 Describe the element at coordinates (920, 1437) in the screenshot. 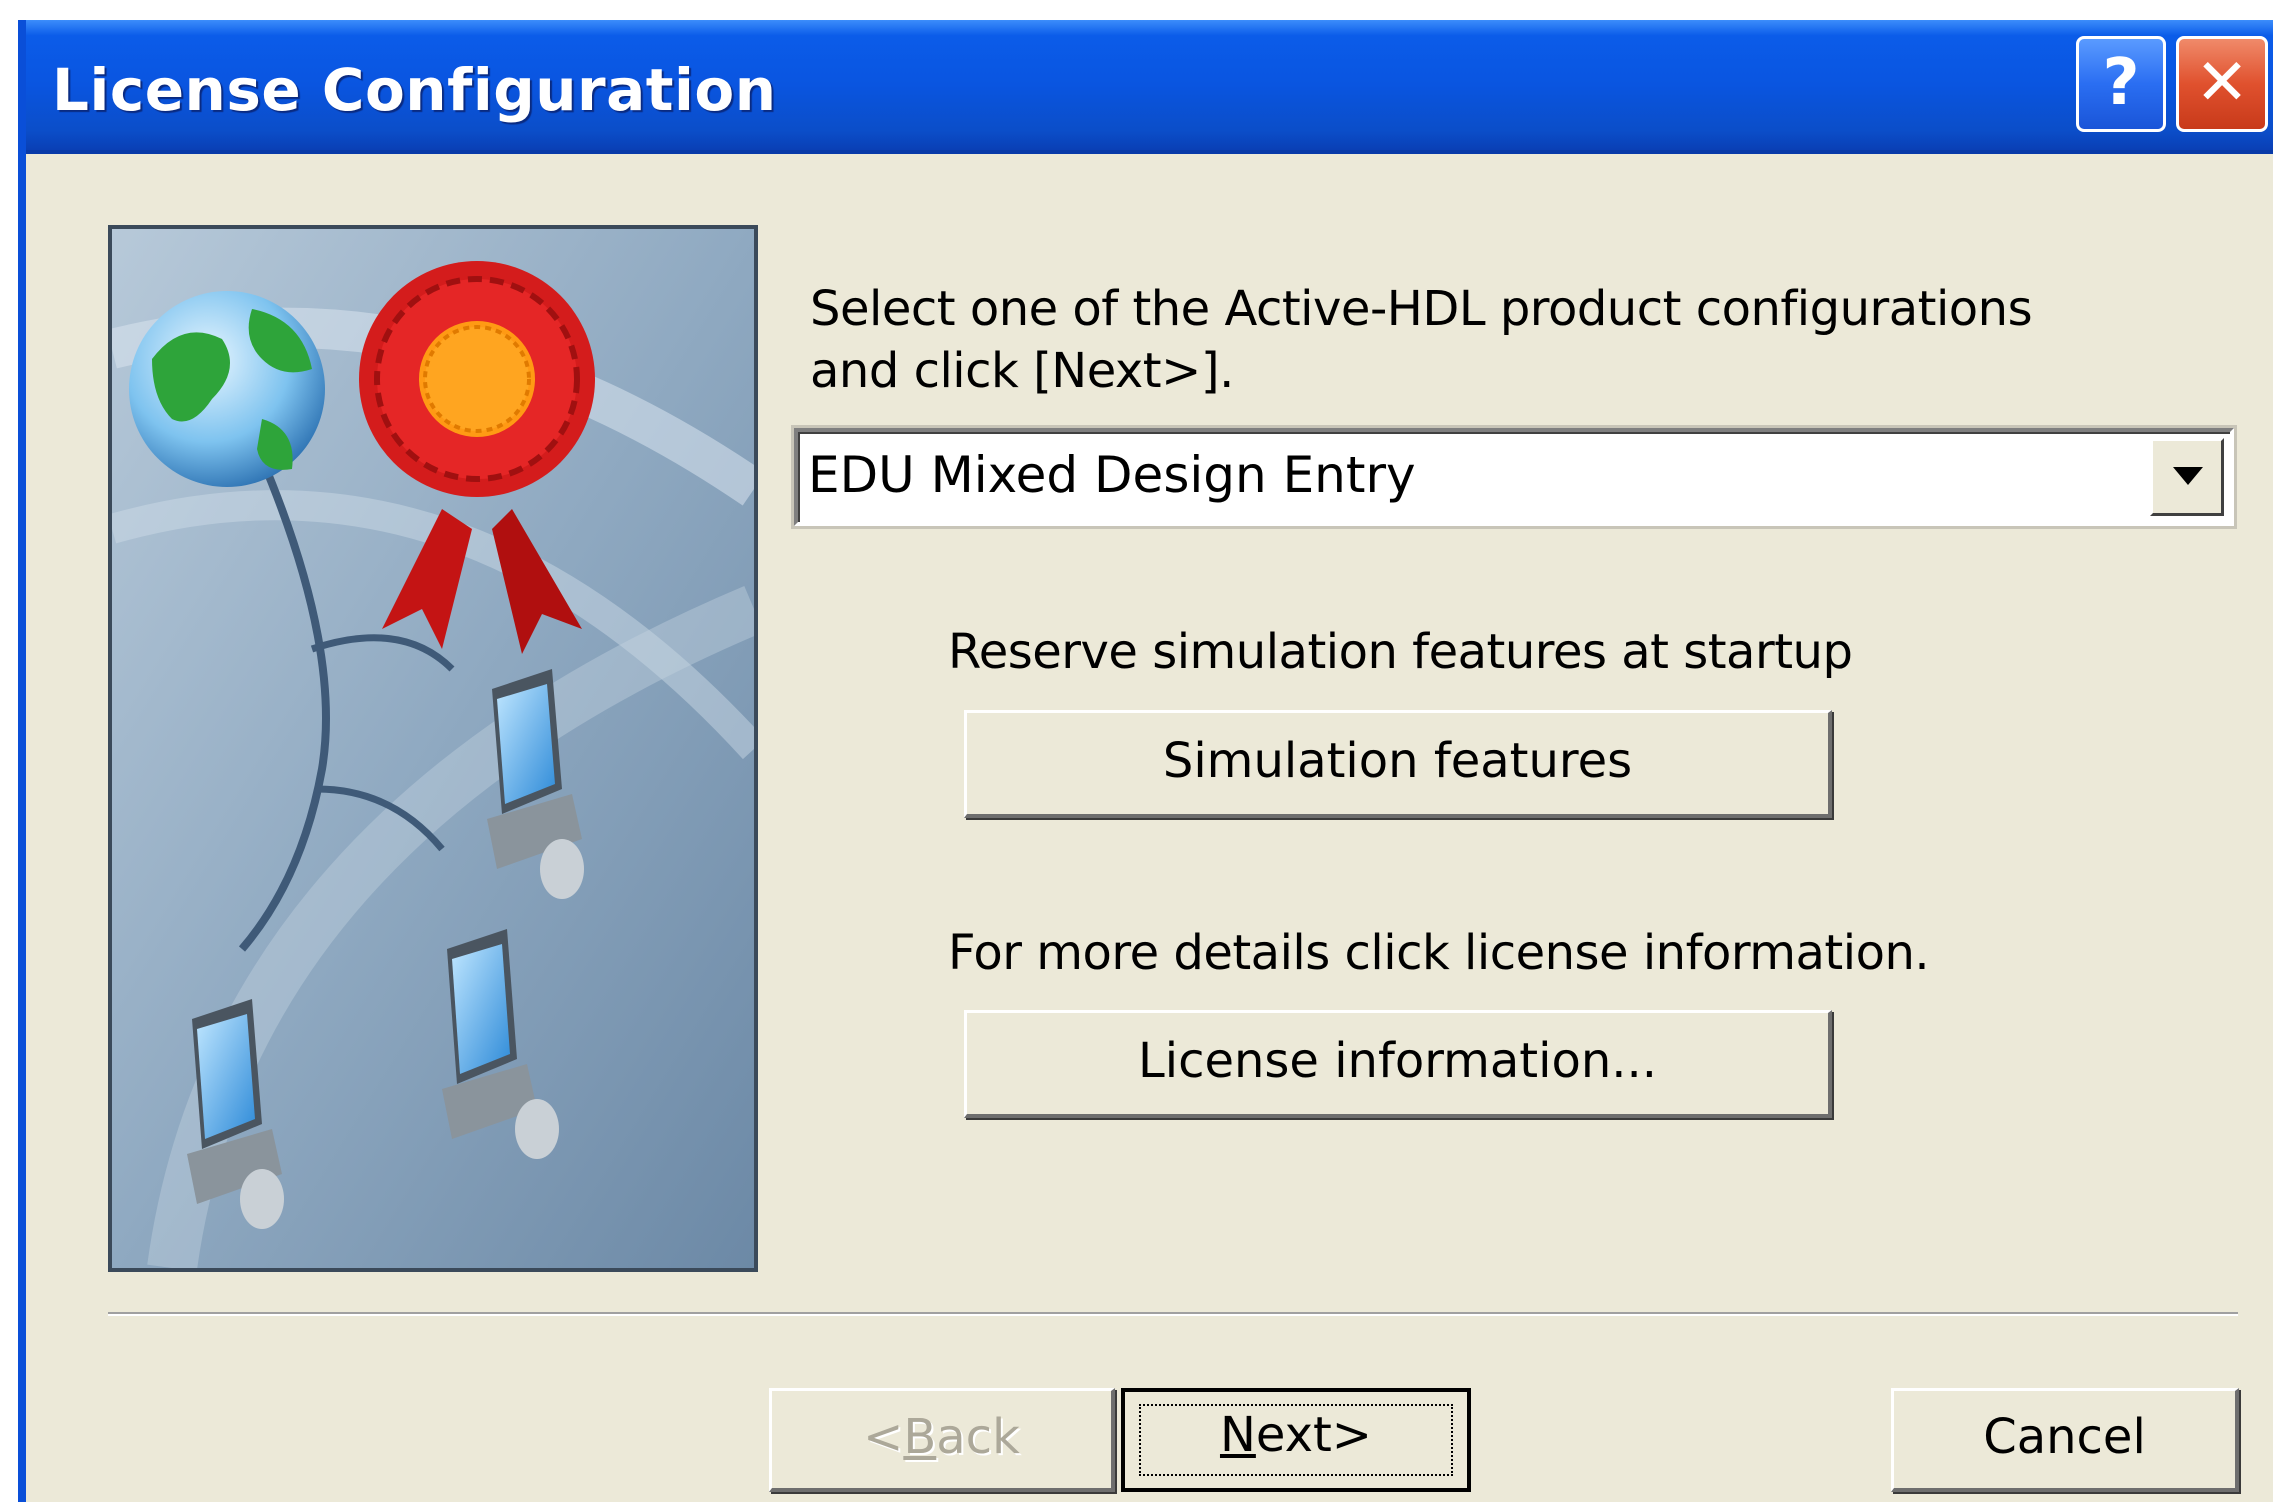

I see `back-hotkey: B` at that location.